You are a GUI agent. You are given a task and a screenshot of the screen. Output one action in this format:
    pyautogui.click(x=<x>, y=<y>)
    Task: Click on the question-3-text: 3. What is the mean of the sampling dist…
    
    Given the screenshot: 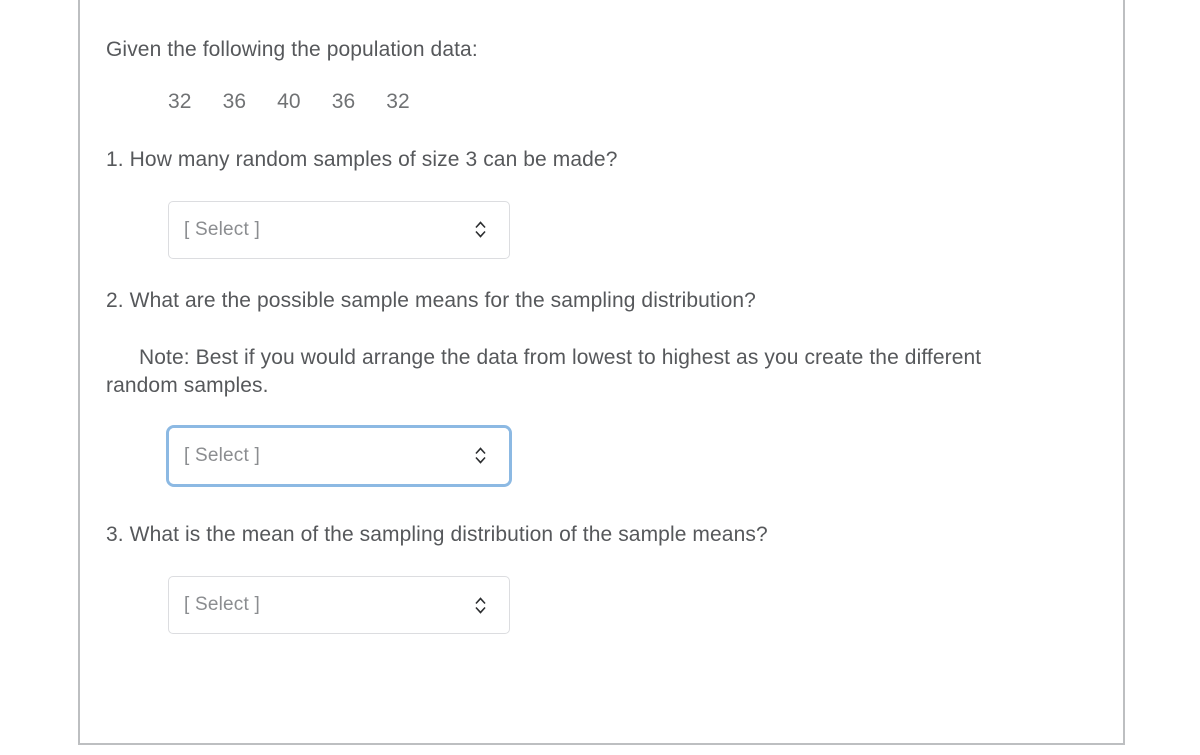 What is the action you would take?
    pyautogui.click(x=437, y=534)
    